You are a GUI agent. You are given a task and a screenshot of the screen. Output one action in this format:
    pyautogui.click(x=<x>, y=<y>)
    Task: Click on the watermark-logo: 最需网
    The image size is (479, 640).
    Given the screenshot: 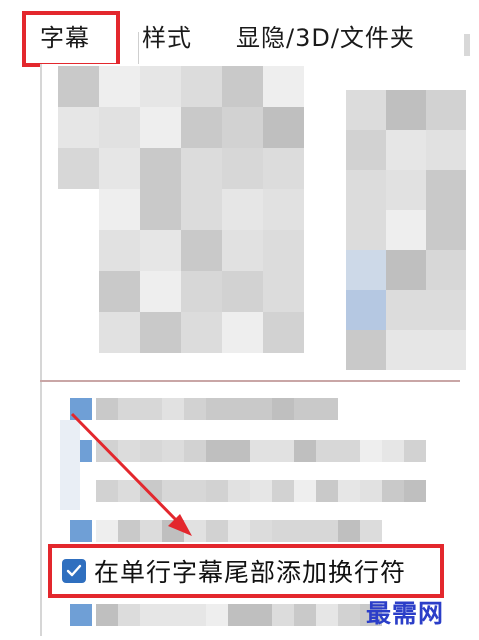 What is the action you would take?
    pyautogui.click(x=405, y=613)
    